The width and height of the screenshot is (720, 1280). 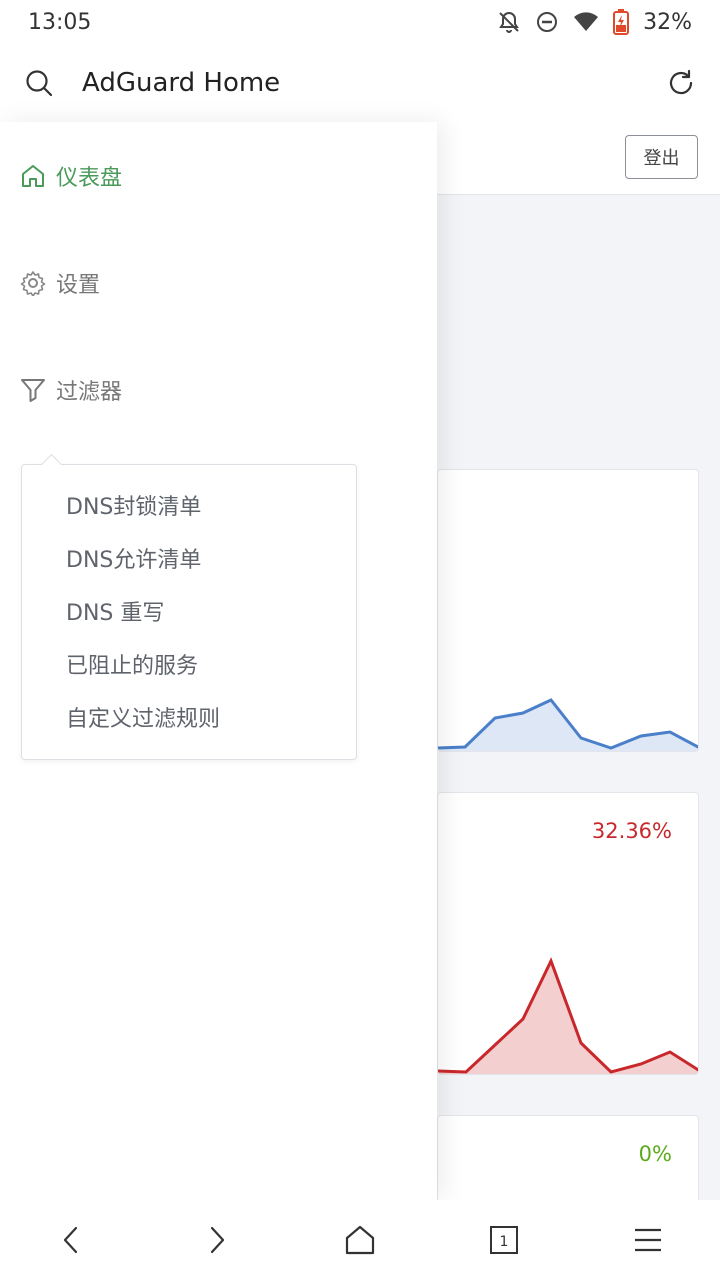 I want to click on tabs-icon: 1, so click(x=504, y=1240).